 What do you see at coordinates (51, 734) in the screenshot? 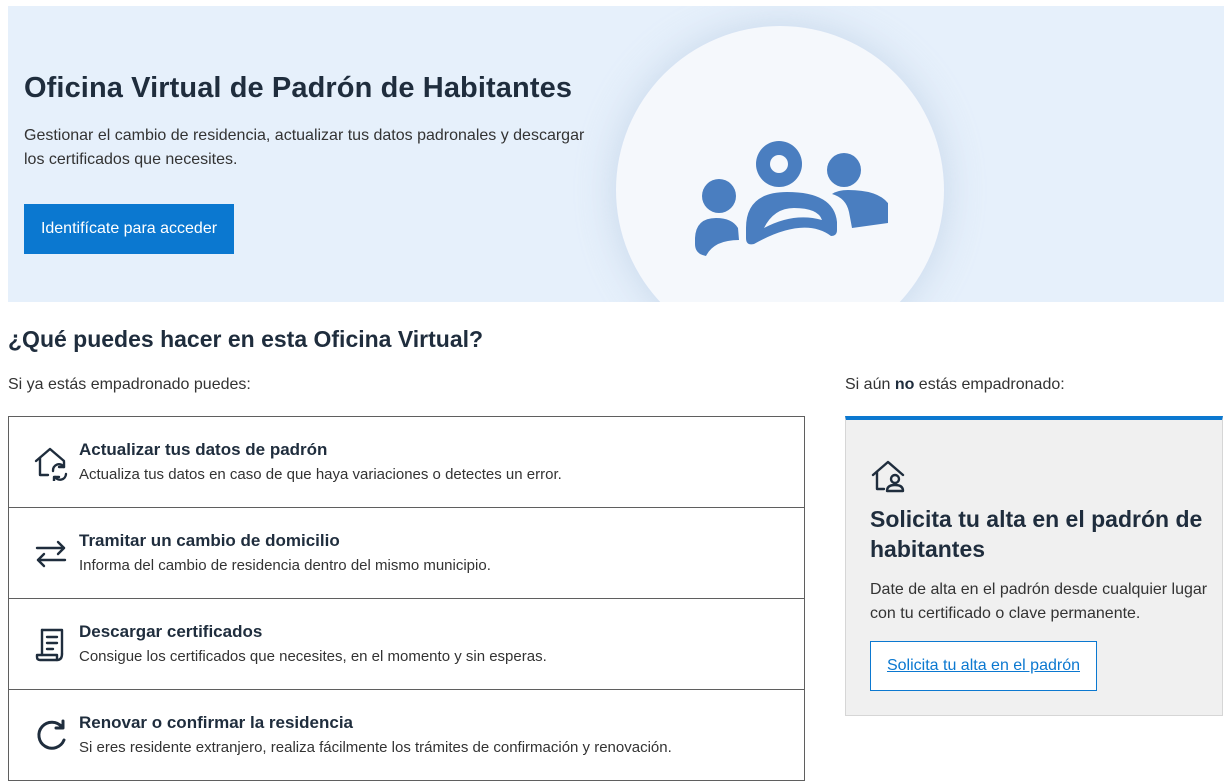
I see `renew-icon` at bounding box center [51, 734].